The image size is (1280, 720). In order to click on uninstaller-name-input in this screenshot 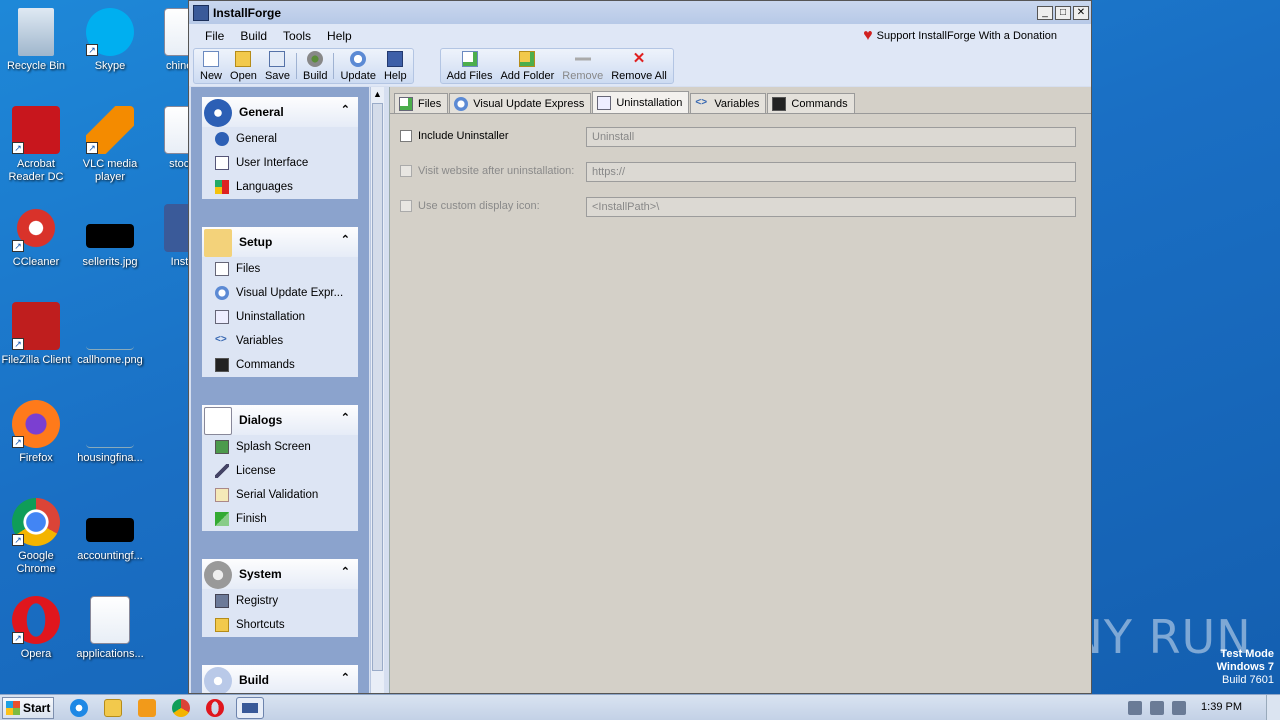, I will do `click(831, 137)`.